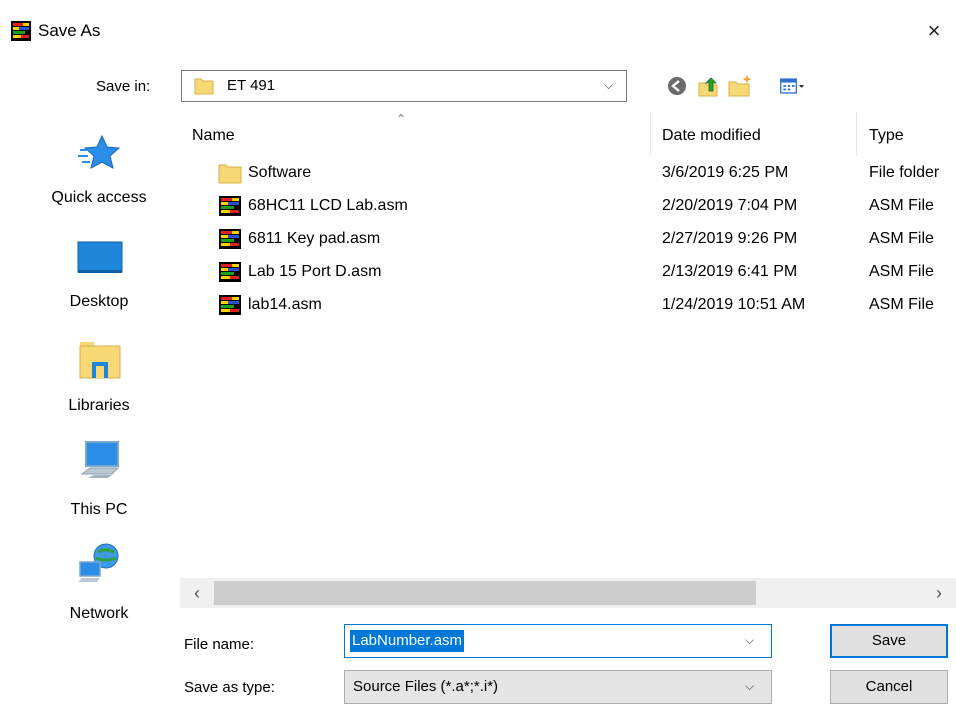 This screenshot has height=715, width=956. What do you see at coordinates (21, 31) in the screenshot?
I see `app-icon` at bounding box center [21, 31].